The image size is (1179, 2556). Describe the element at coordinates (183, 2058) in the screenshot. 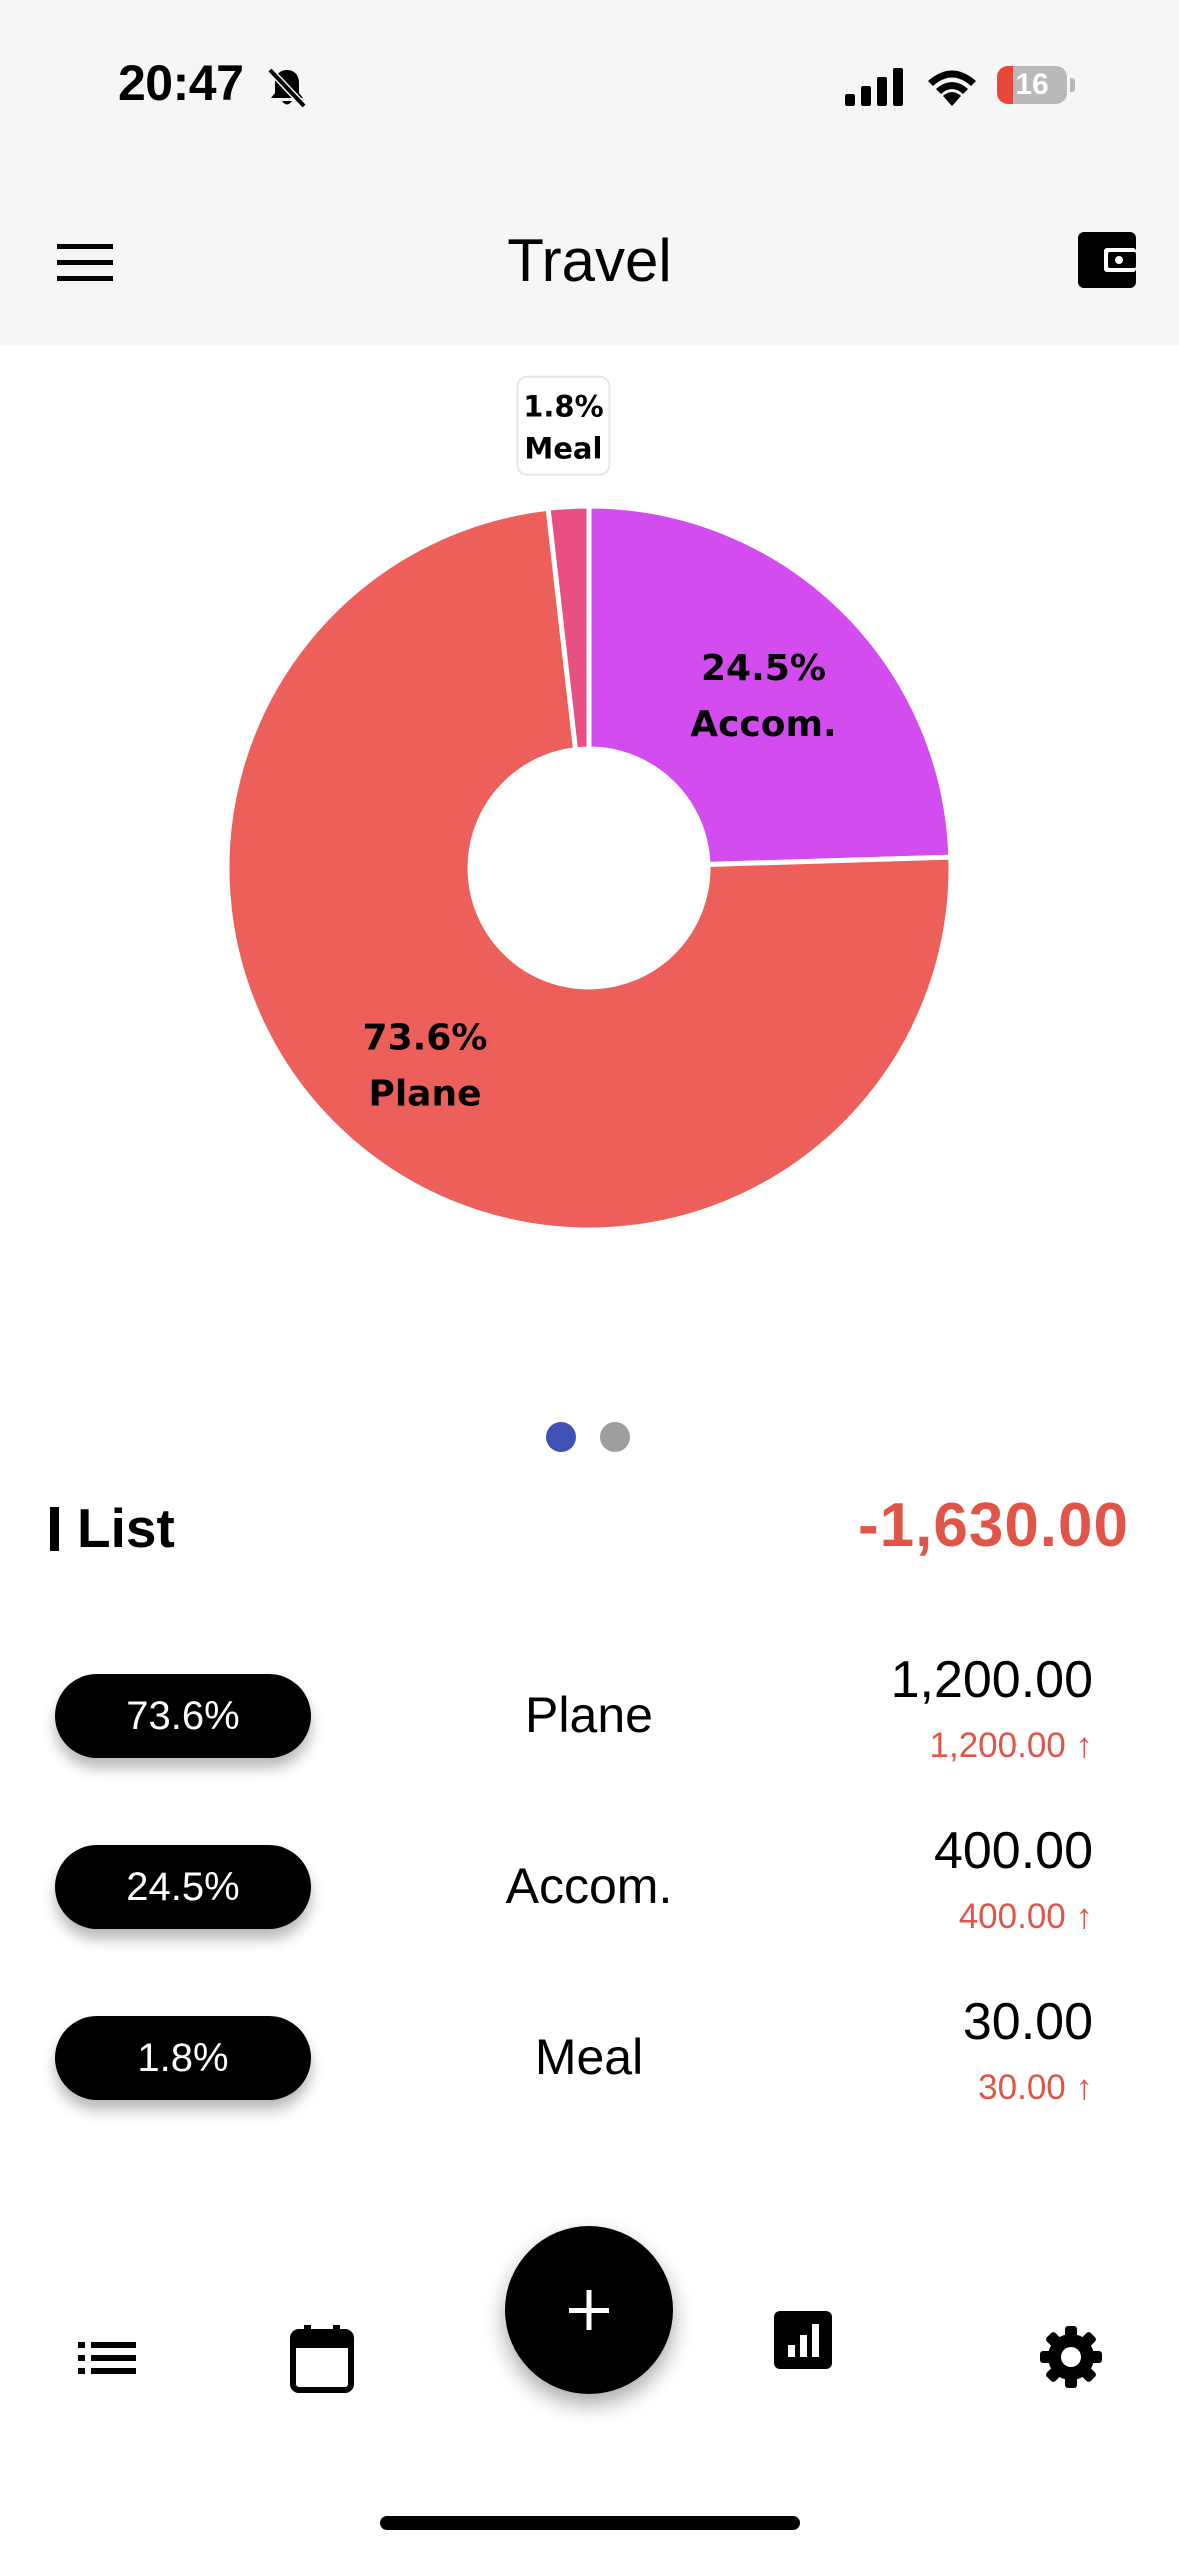

I see `percent-badge: 1.8%` at that location.